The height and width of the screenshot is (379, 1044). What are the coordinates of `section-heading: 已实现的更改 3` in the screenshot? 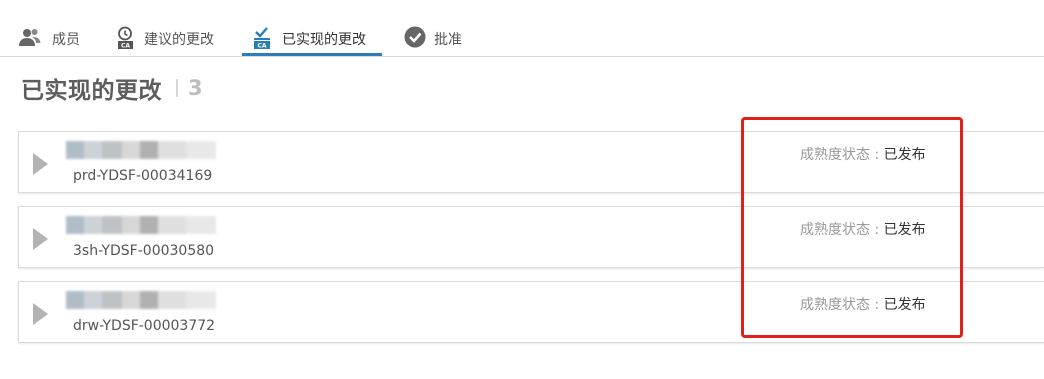 It's located at (112, 88).